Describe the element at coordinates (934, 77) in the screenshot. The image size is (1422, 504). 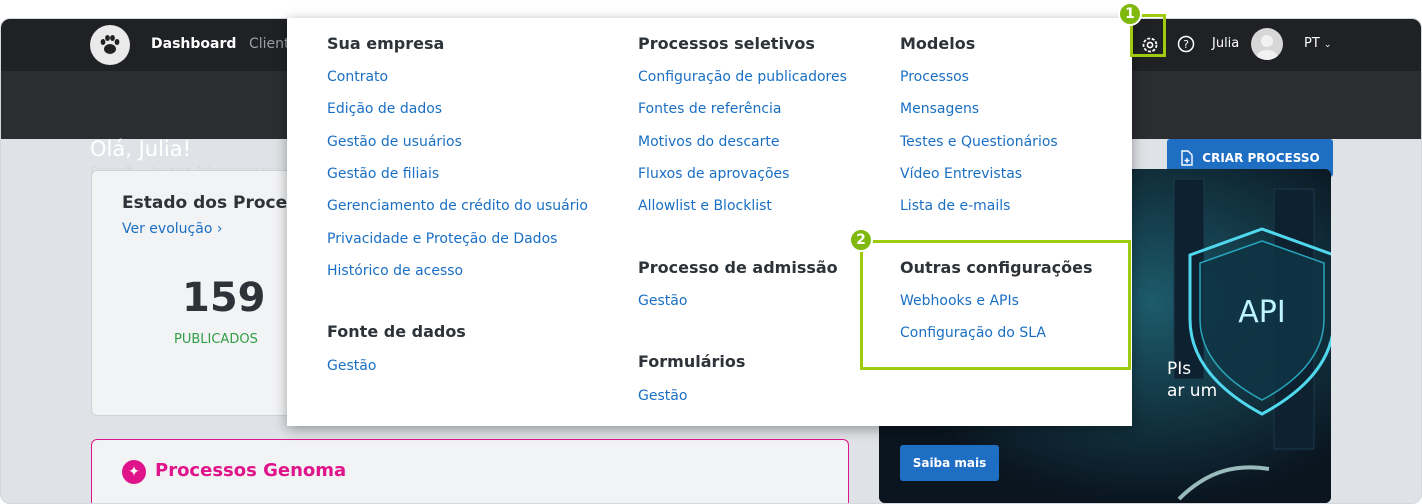
I see `menu-item-modelo-processos: Processos` at that location.